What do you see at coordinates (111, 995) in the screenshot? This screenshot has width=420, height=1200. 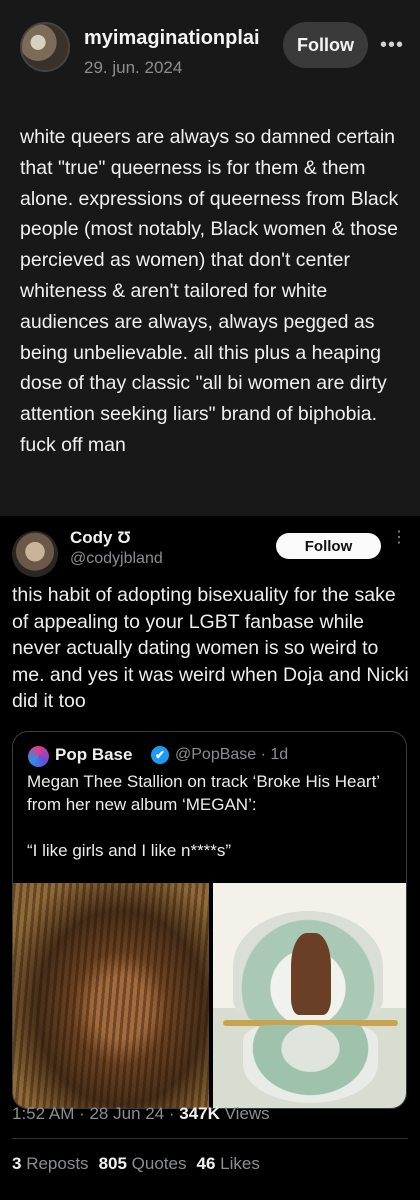 I see `photo-portrait` at bounding box center [111, 995].